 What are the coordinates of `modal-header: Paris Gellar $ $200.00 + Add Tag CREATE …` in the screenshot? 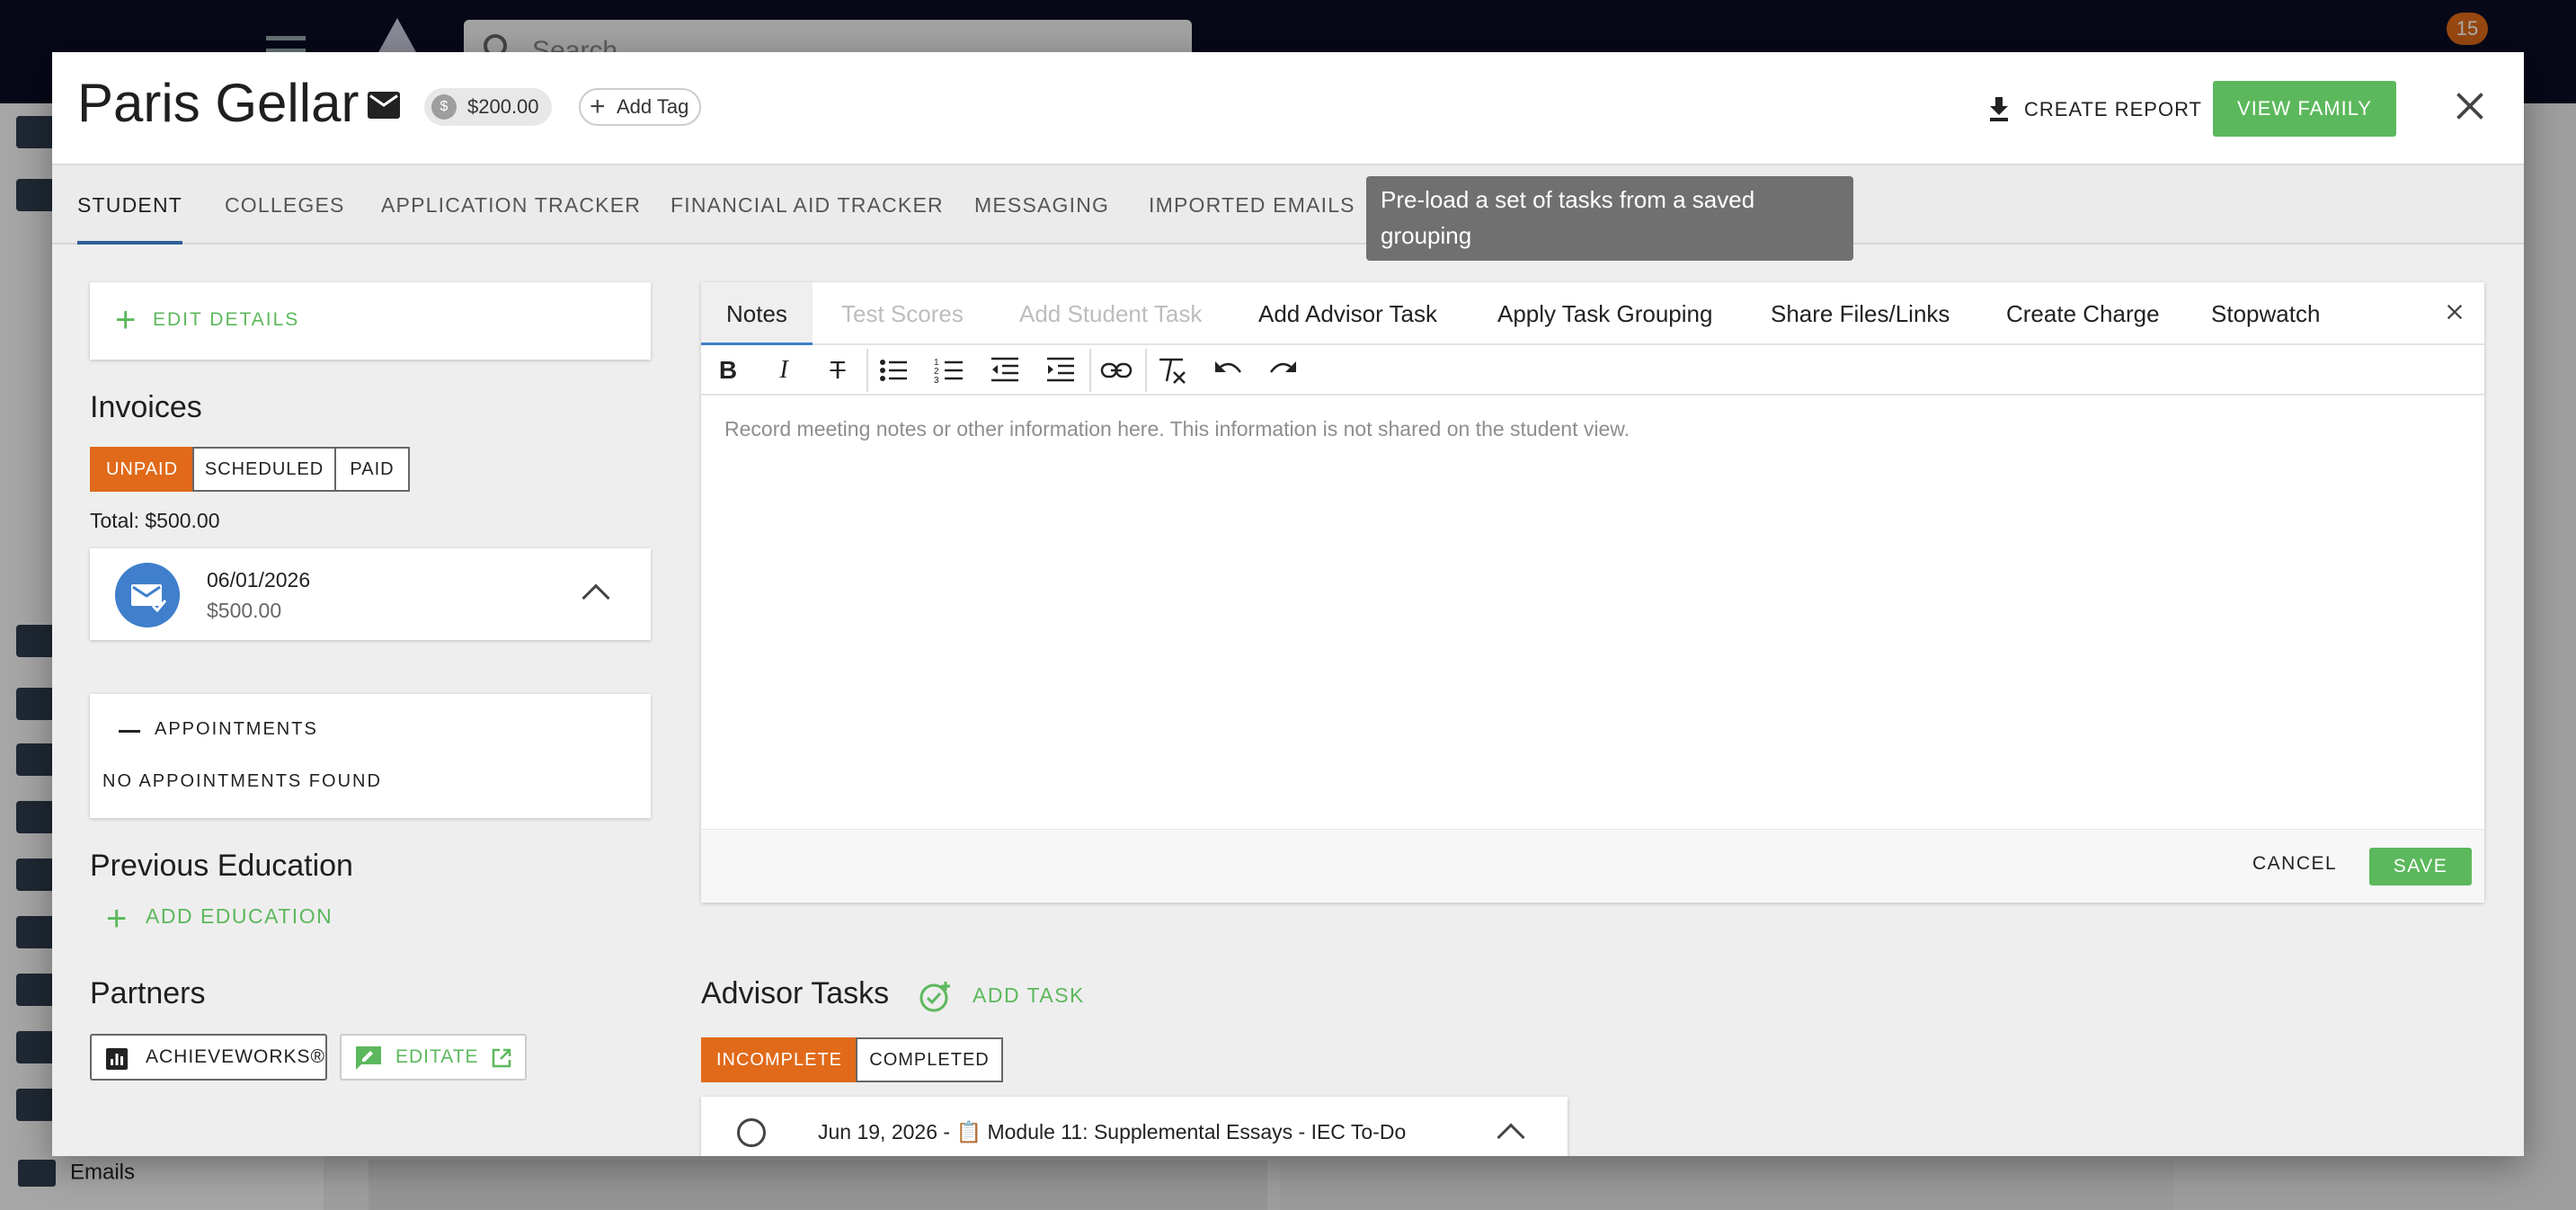 It's located at (1288, 108).